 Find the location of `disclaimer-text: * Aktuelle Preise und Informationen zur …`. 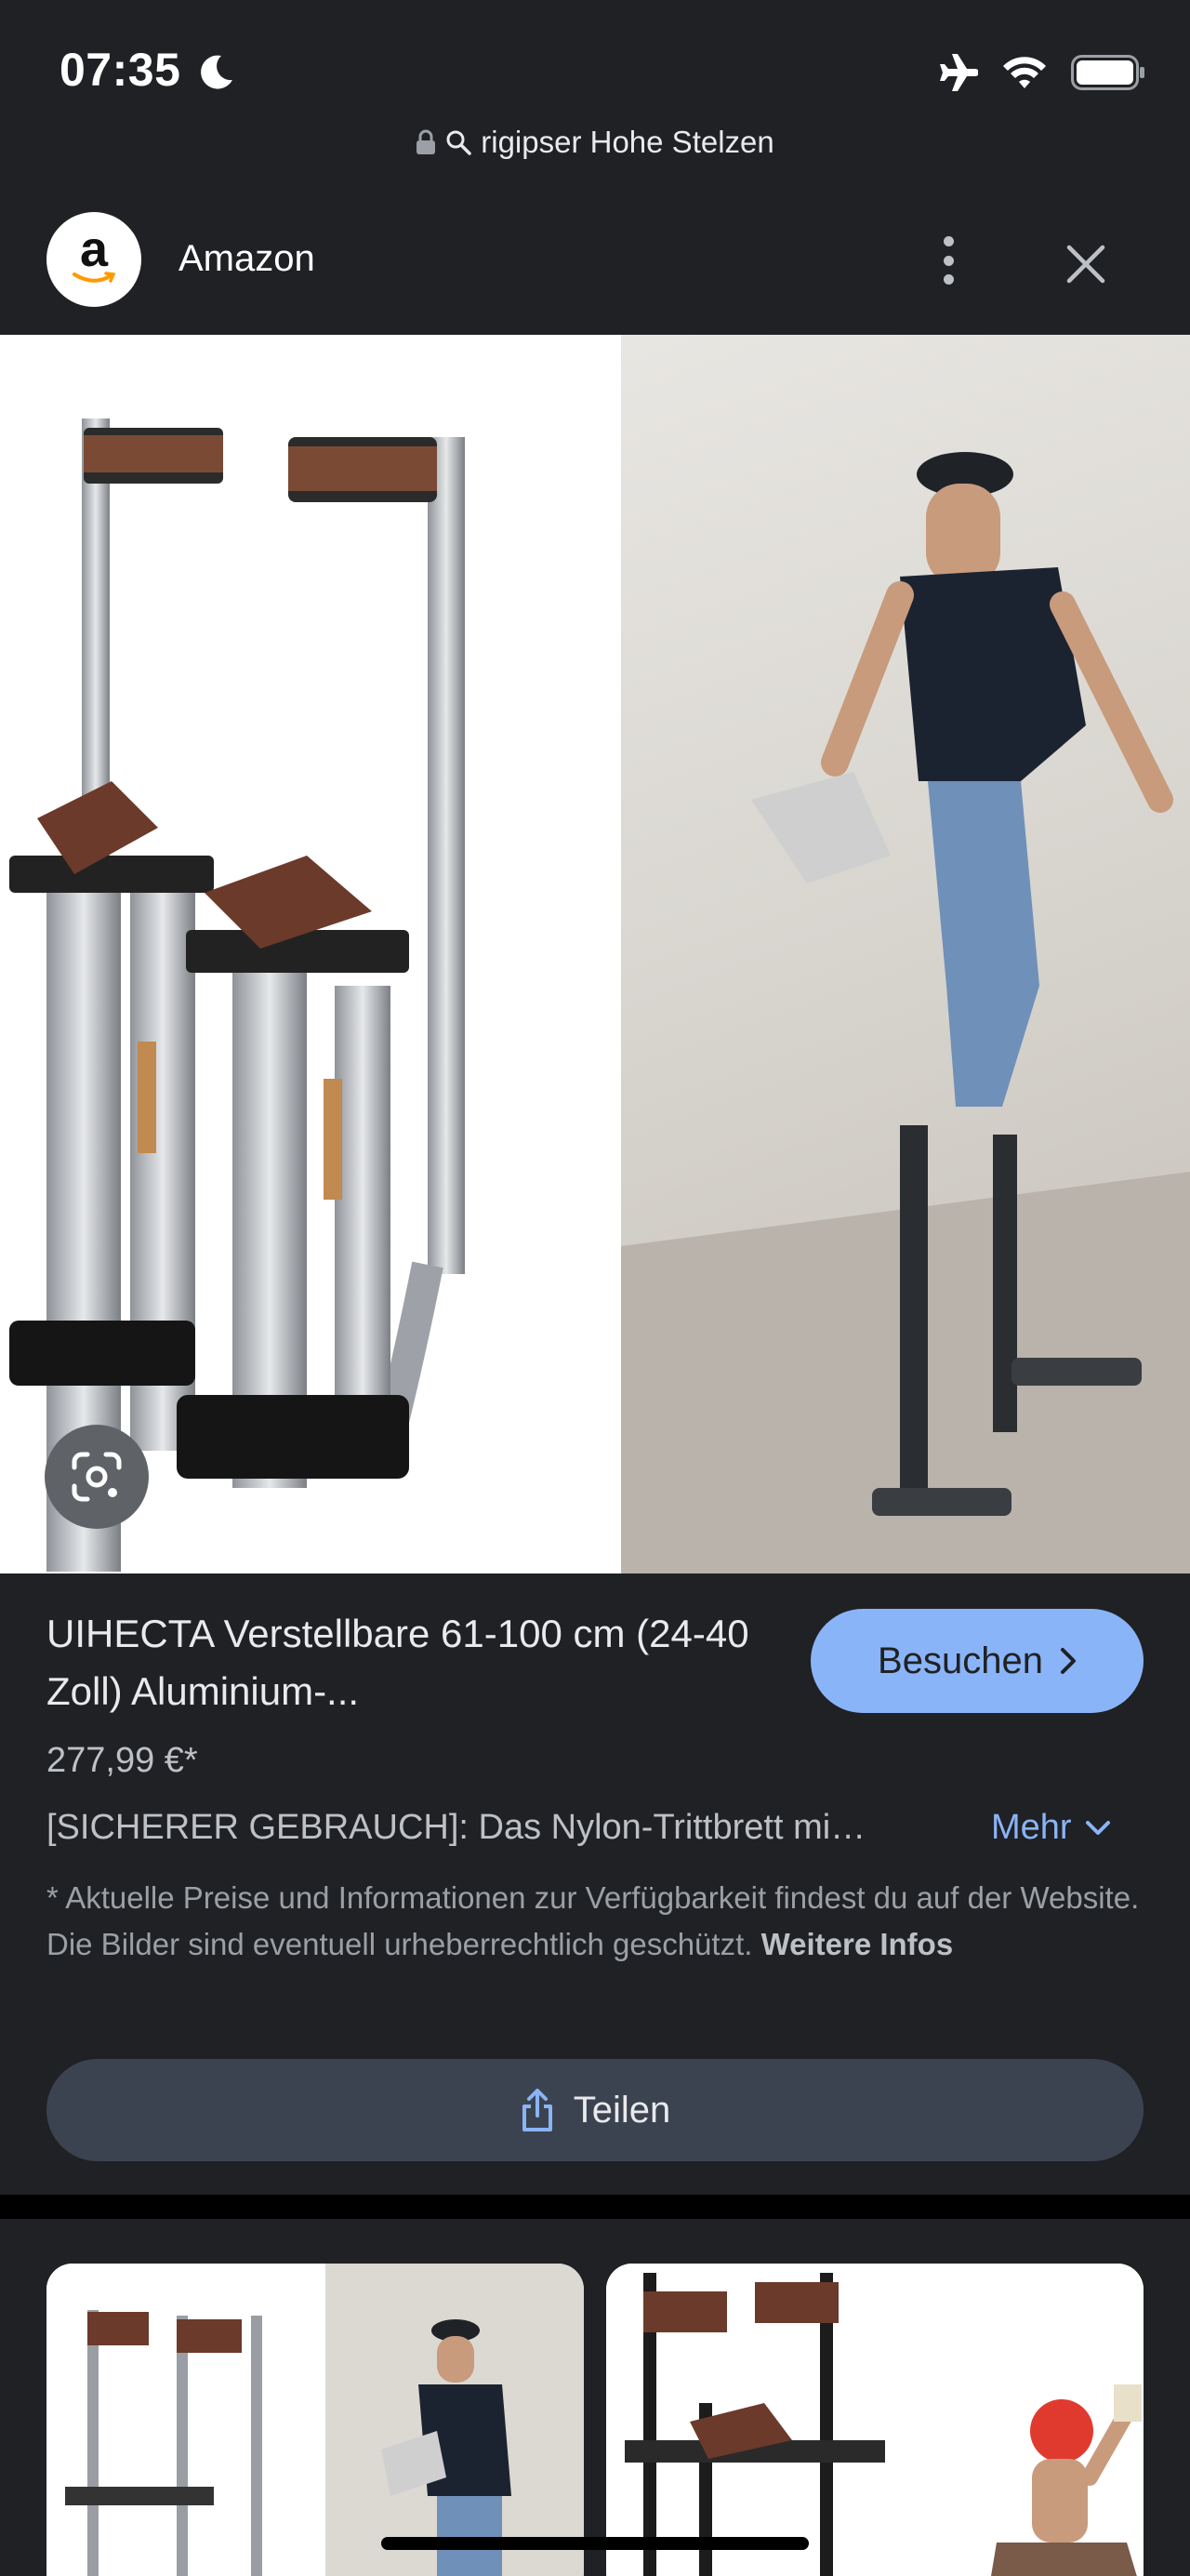

disclaimer-text: * Aktuelle Preise und Informationen zur … is located at coordinates (593, 1920).